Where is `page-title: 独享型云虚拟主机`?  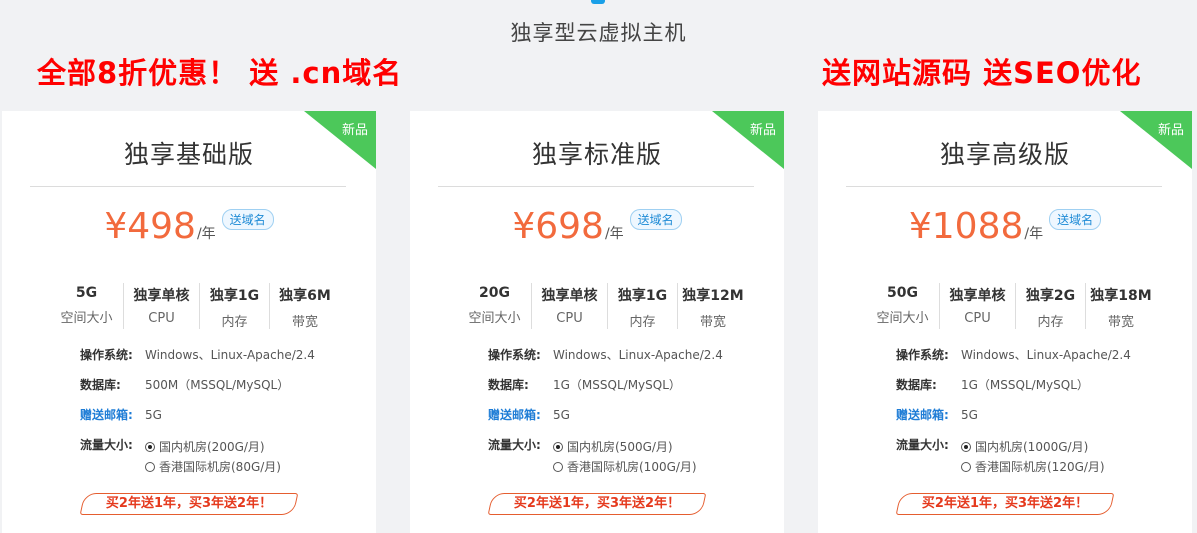 page-title: 独享型云虚拟主机 is located at coordinates (598, 33).